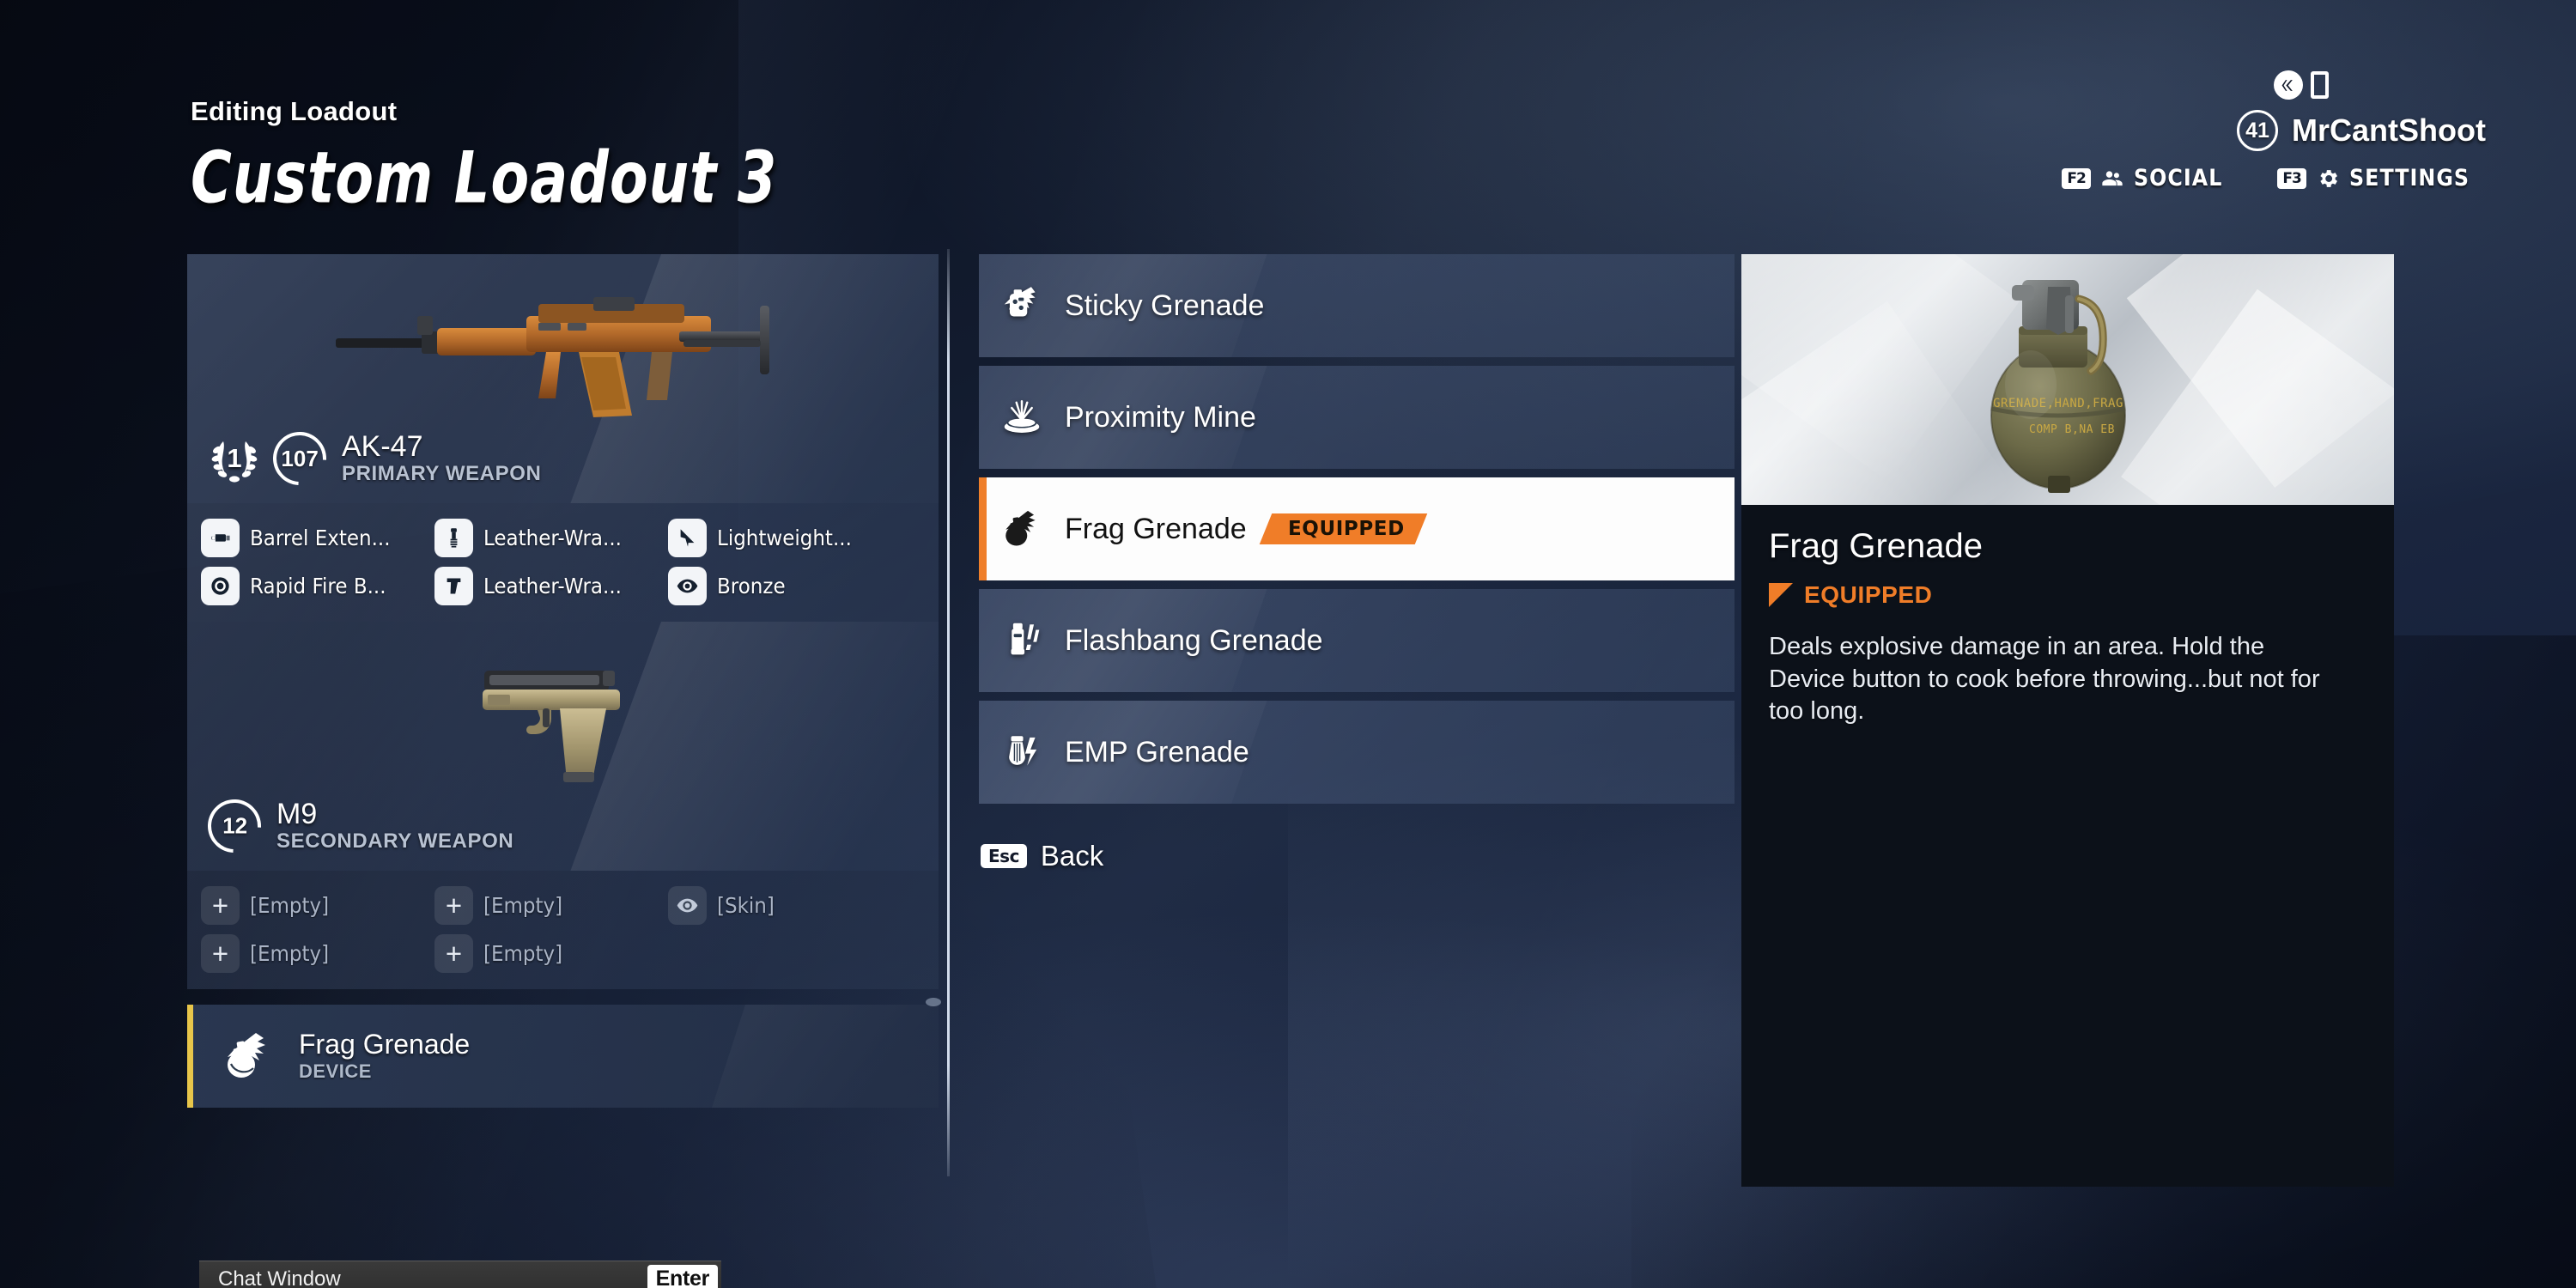  Describe the element at coordinates (300, 459) in the screenshot. I see `primary-ammo-ring: 107` at that location.